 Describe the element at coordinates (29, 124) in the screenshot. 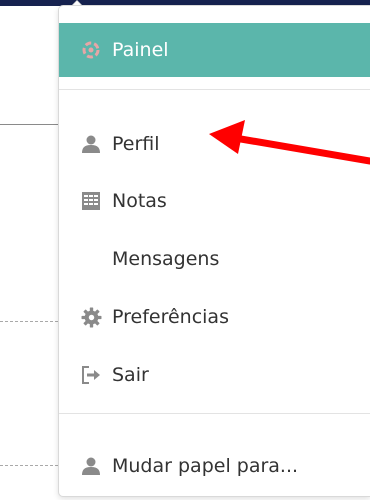

I see `background-divider` at that location.